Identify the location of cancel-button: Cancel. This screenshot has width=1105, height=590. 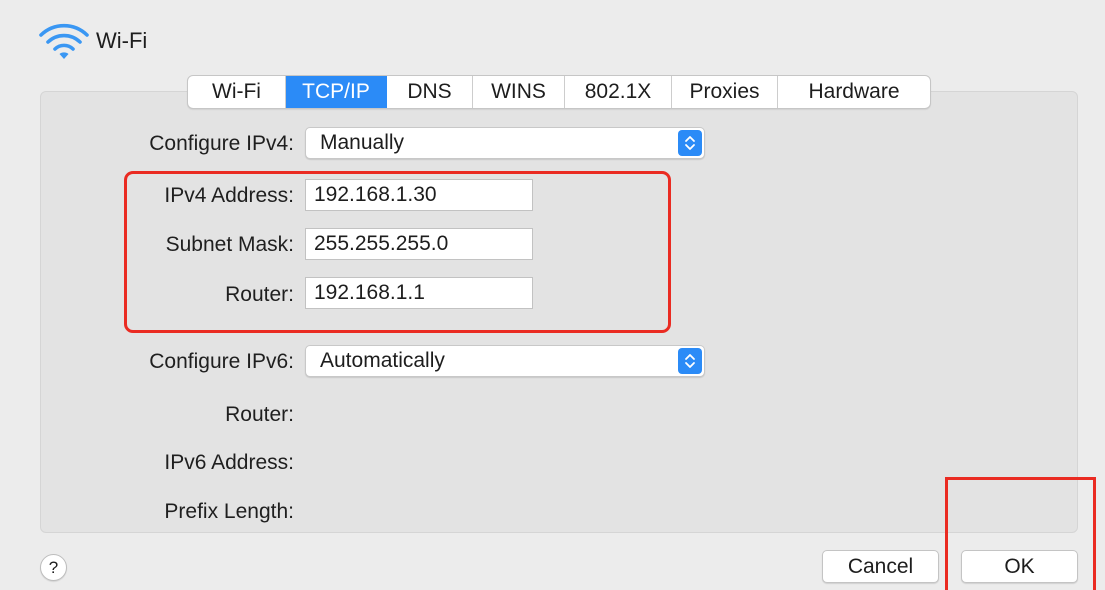
(880, 566).